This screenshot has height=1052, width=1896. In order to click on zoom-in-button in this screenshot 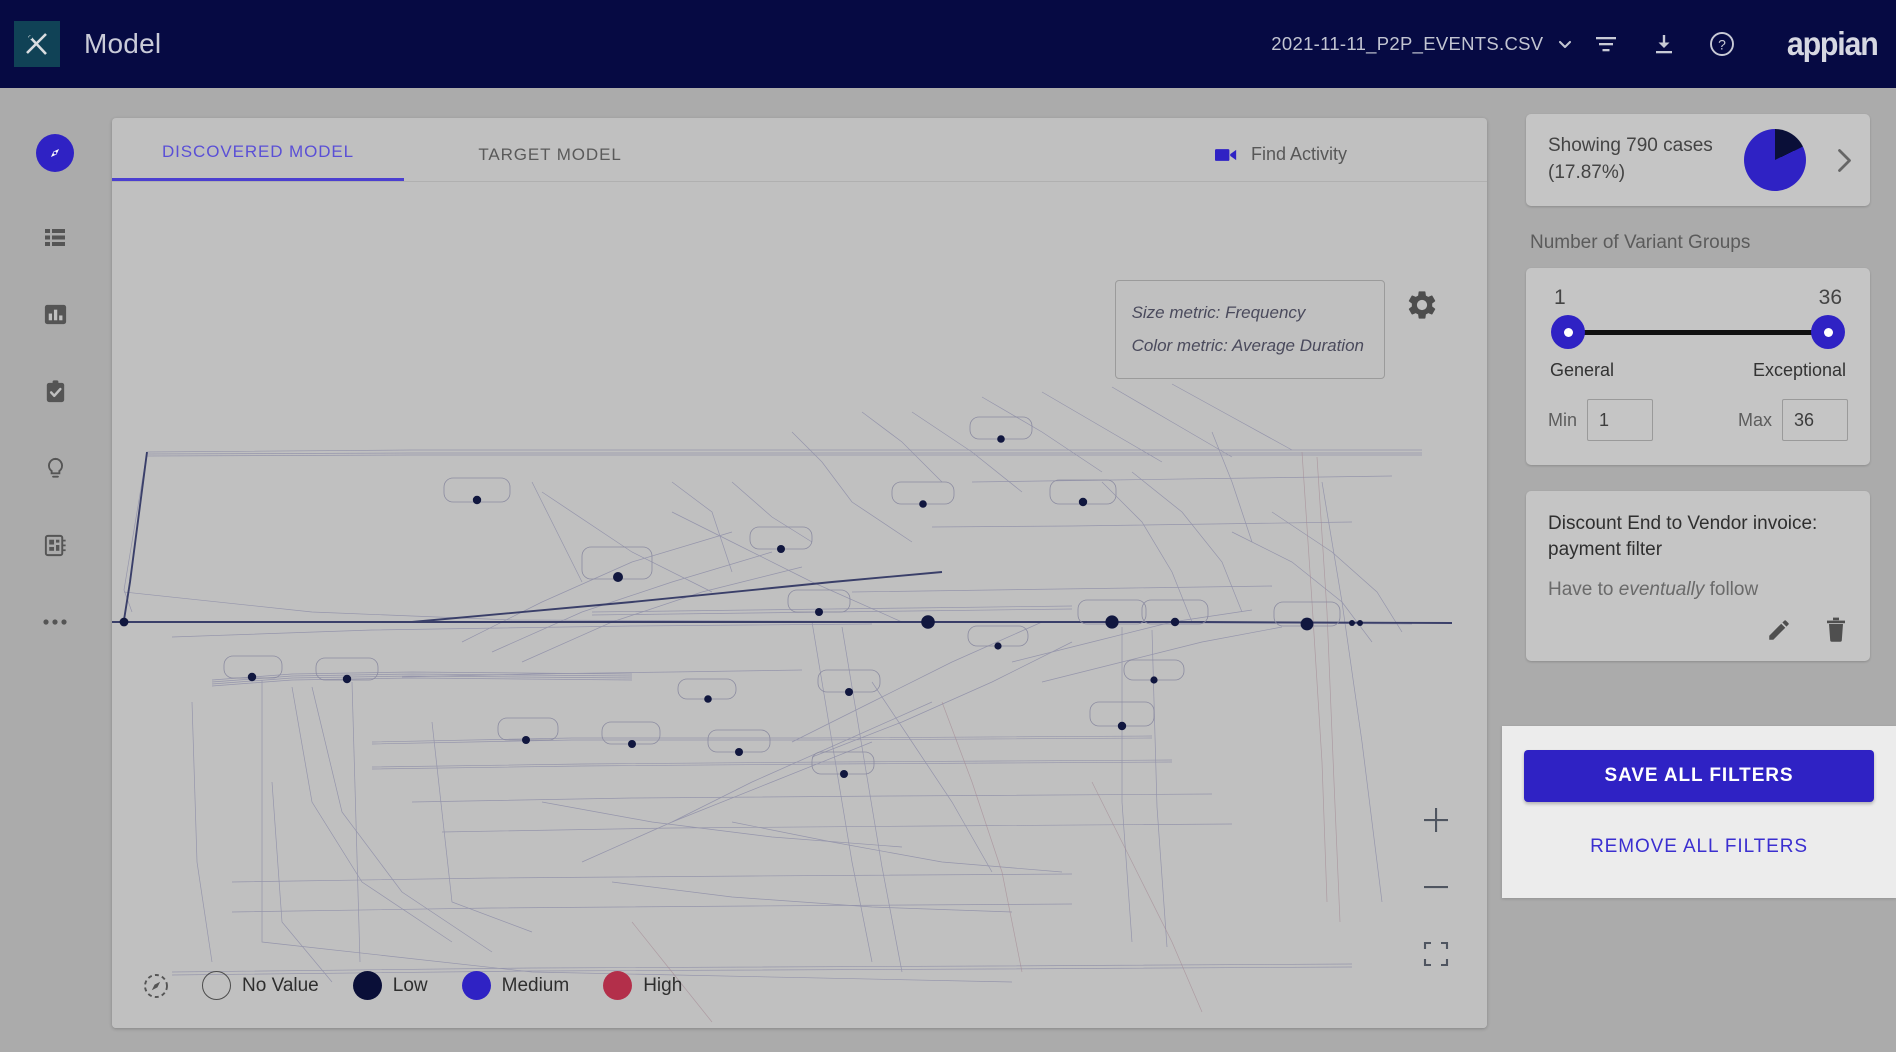, I will do `click(1436, 822)`.